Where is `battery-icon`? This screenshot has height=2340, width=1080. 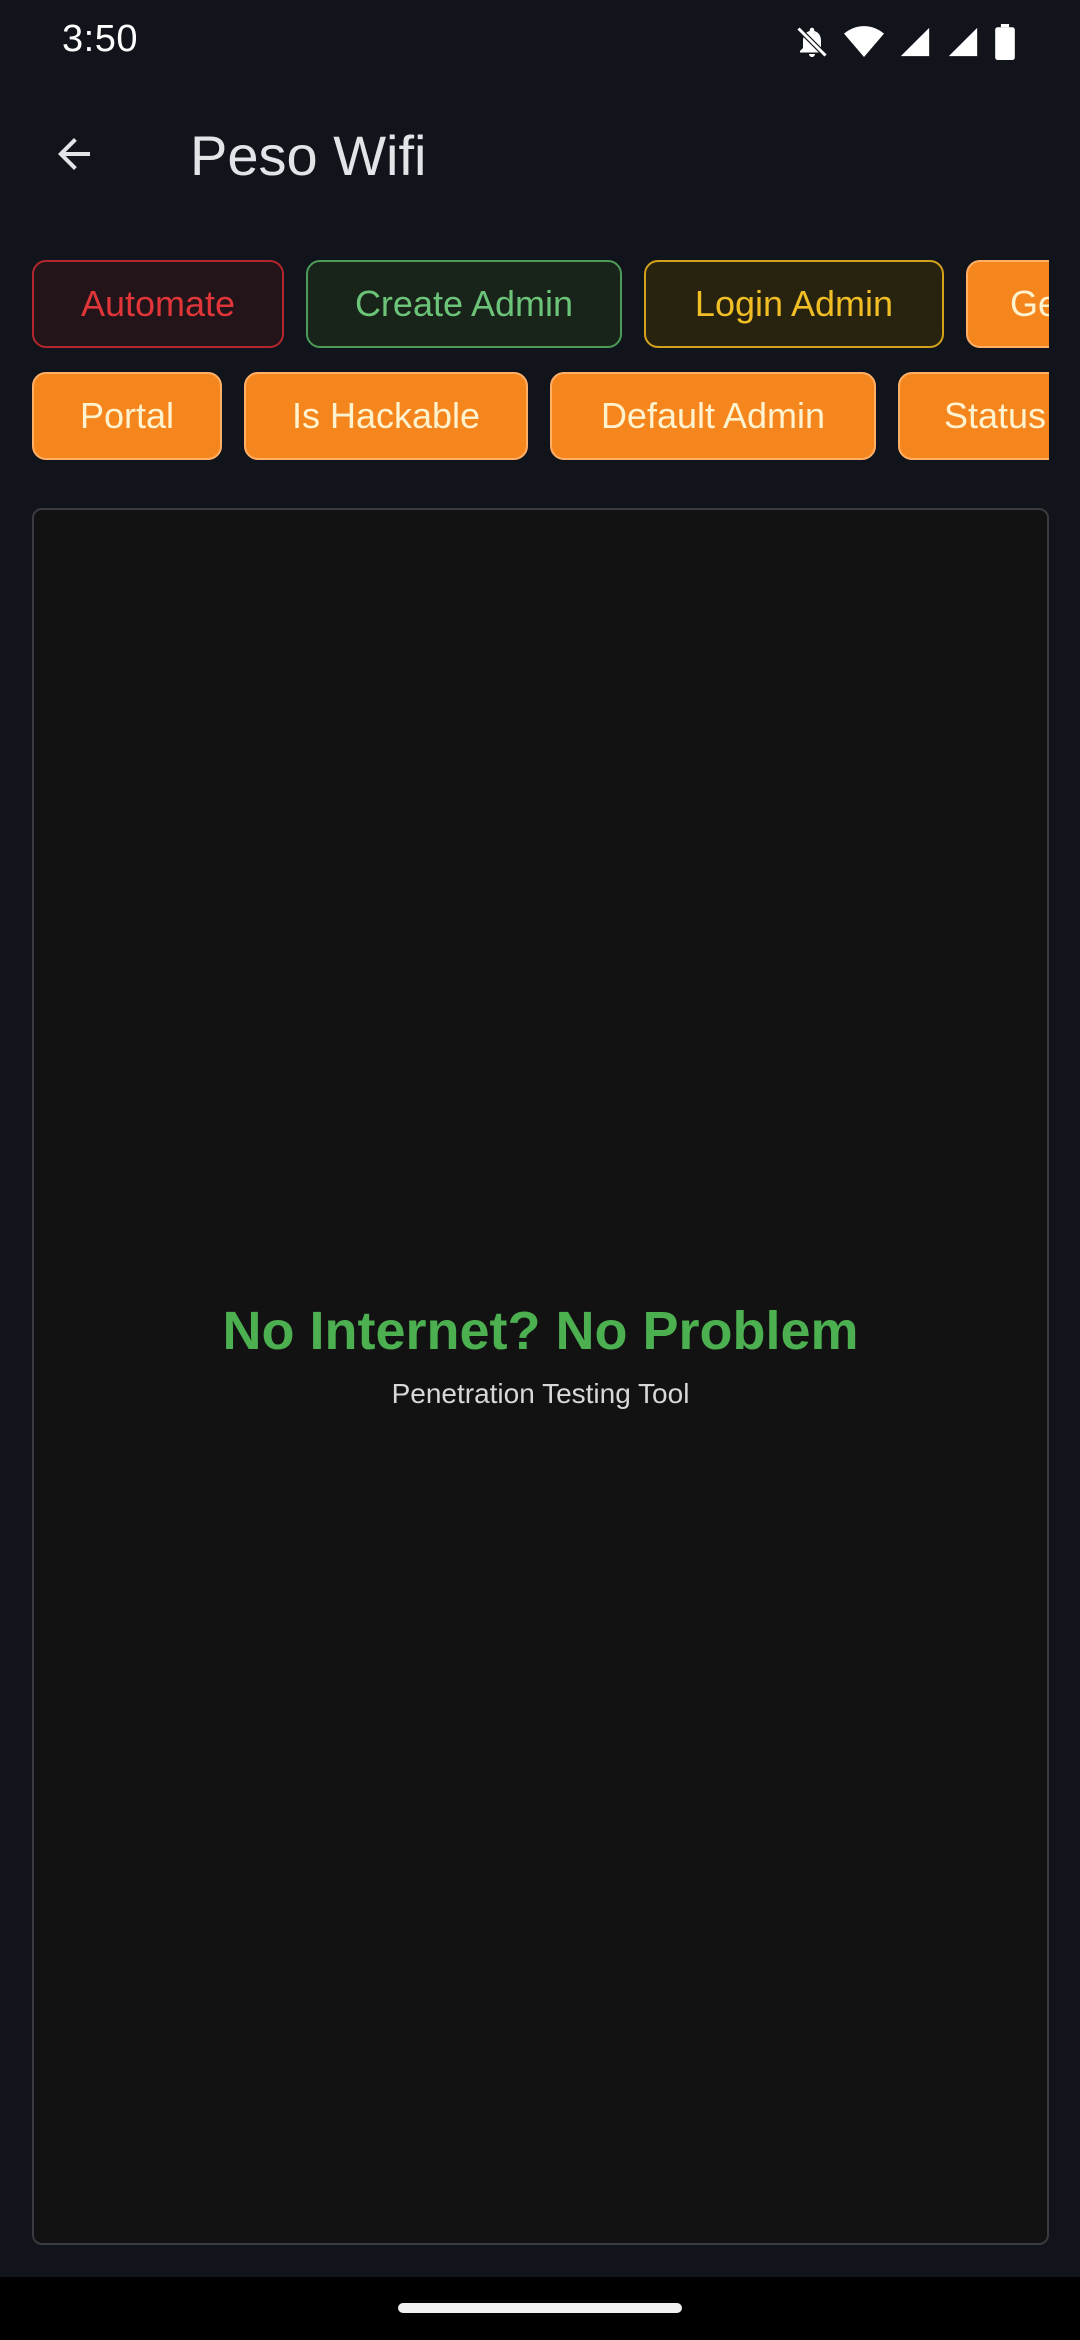
battery-icon is located at coordinates (1005, 42).